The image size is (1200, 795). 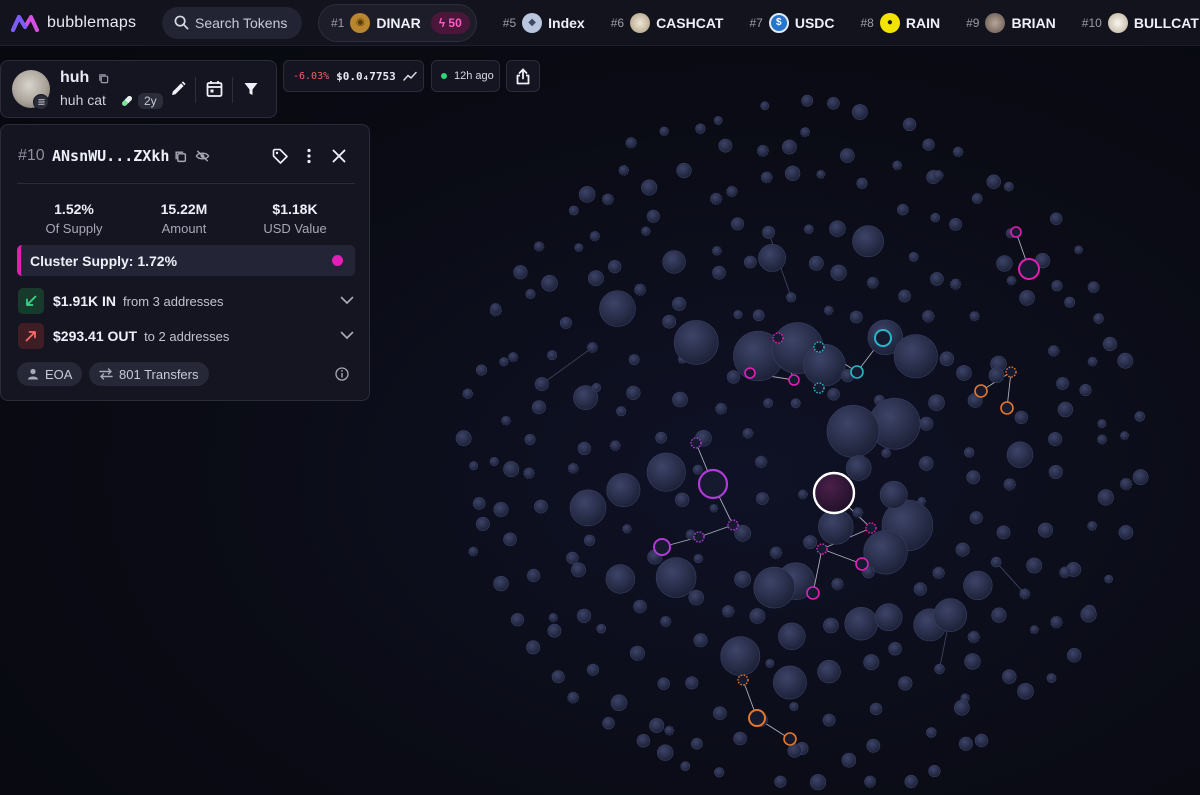 I want to click on wallet-address: ANsnWU...ZXkh, so click(x=110, y=156).